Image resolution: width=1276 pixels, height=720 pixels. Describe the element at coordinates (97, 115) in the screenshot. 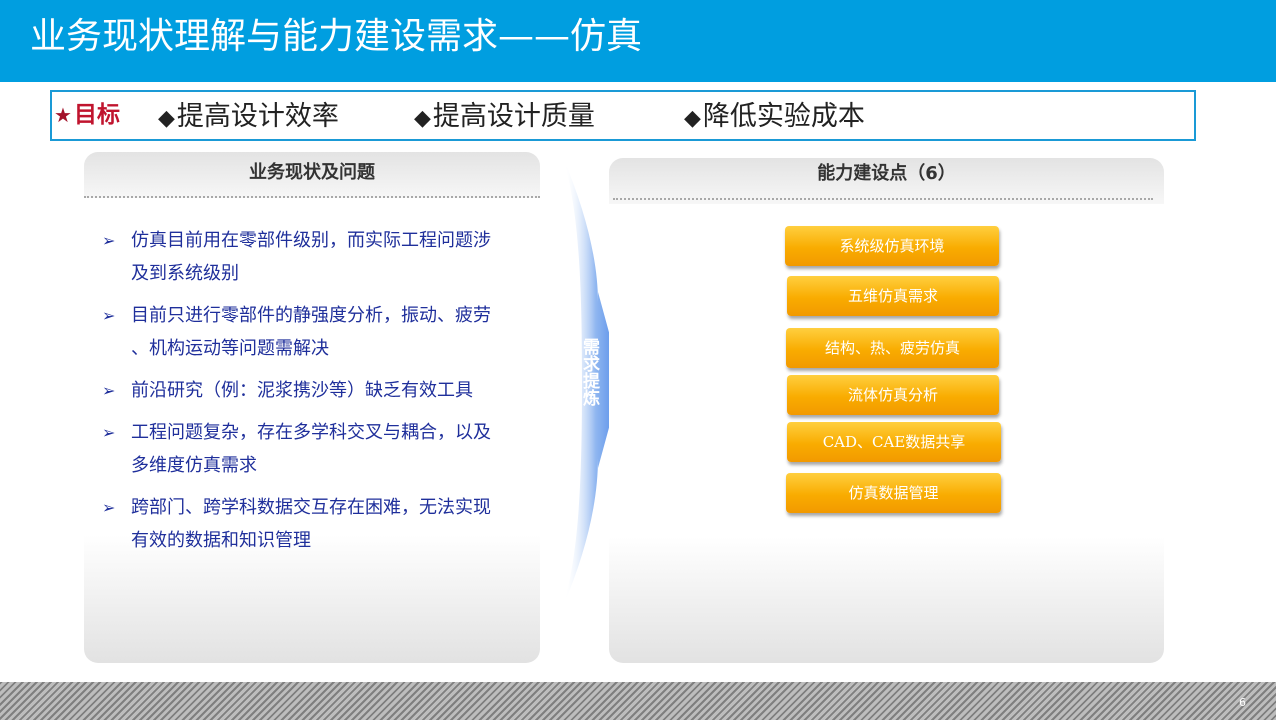

I see `goals-label: 目标` at that location.